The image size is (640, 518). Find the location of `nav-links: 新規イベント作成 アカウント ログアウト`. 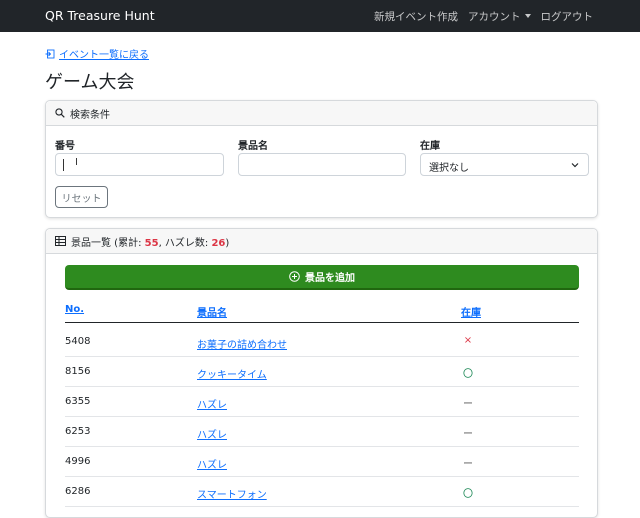

nav-links: 新規イベント作成 アカウント ログアウト is located at coordinates (483, 16).